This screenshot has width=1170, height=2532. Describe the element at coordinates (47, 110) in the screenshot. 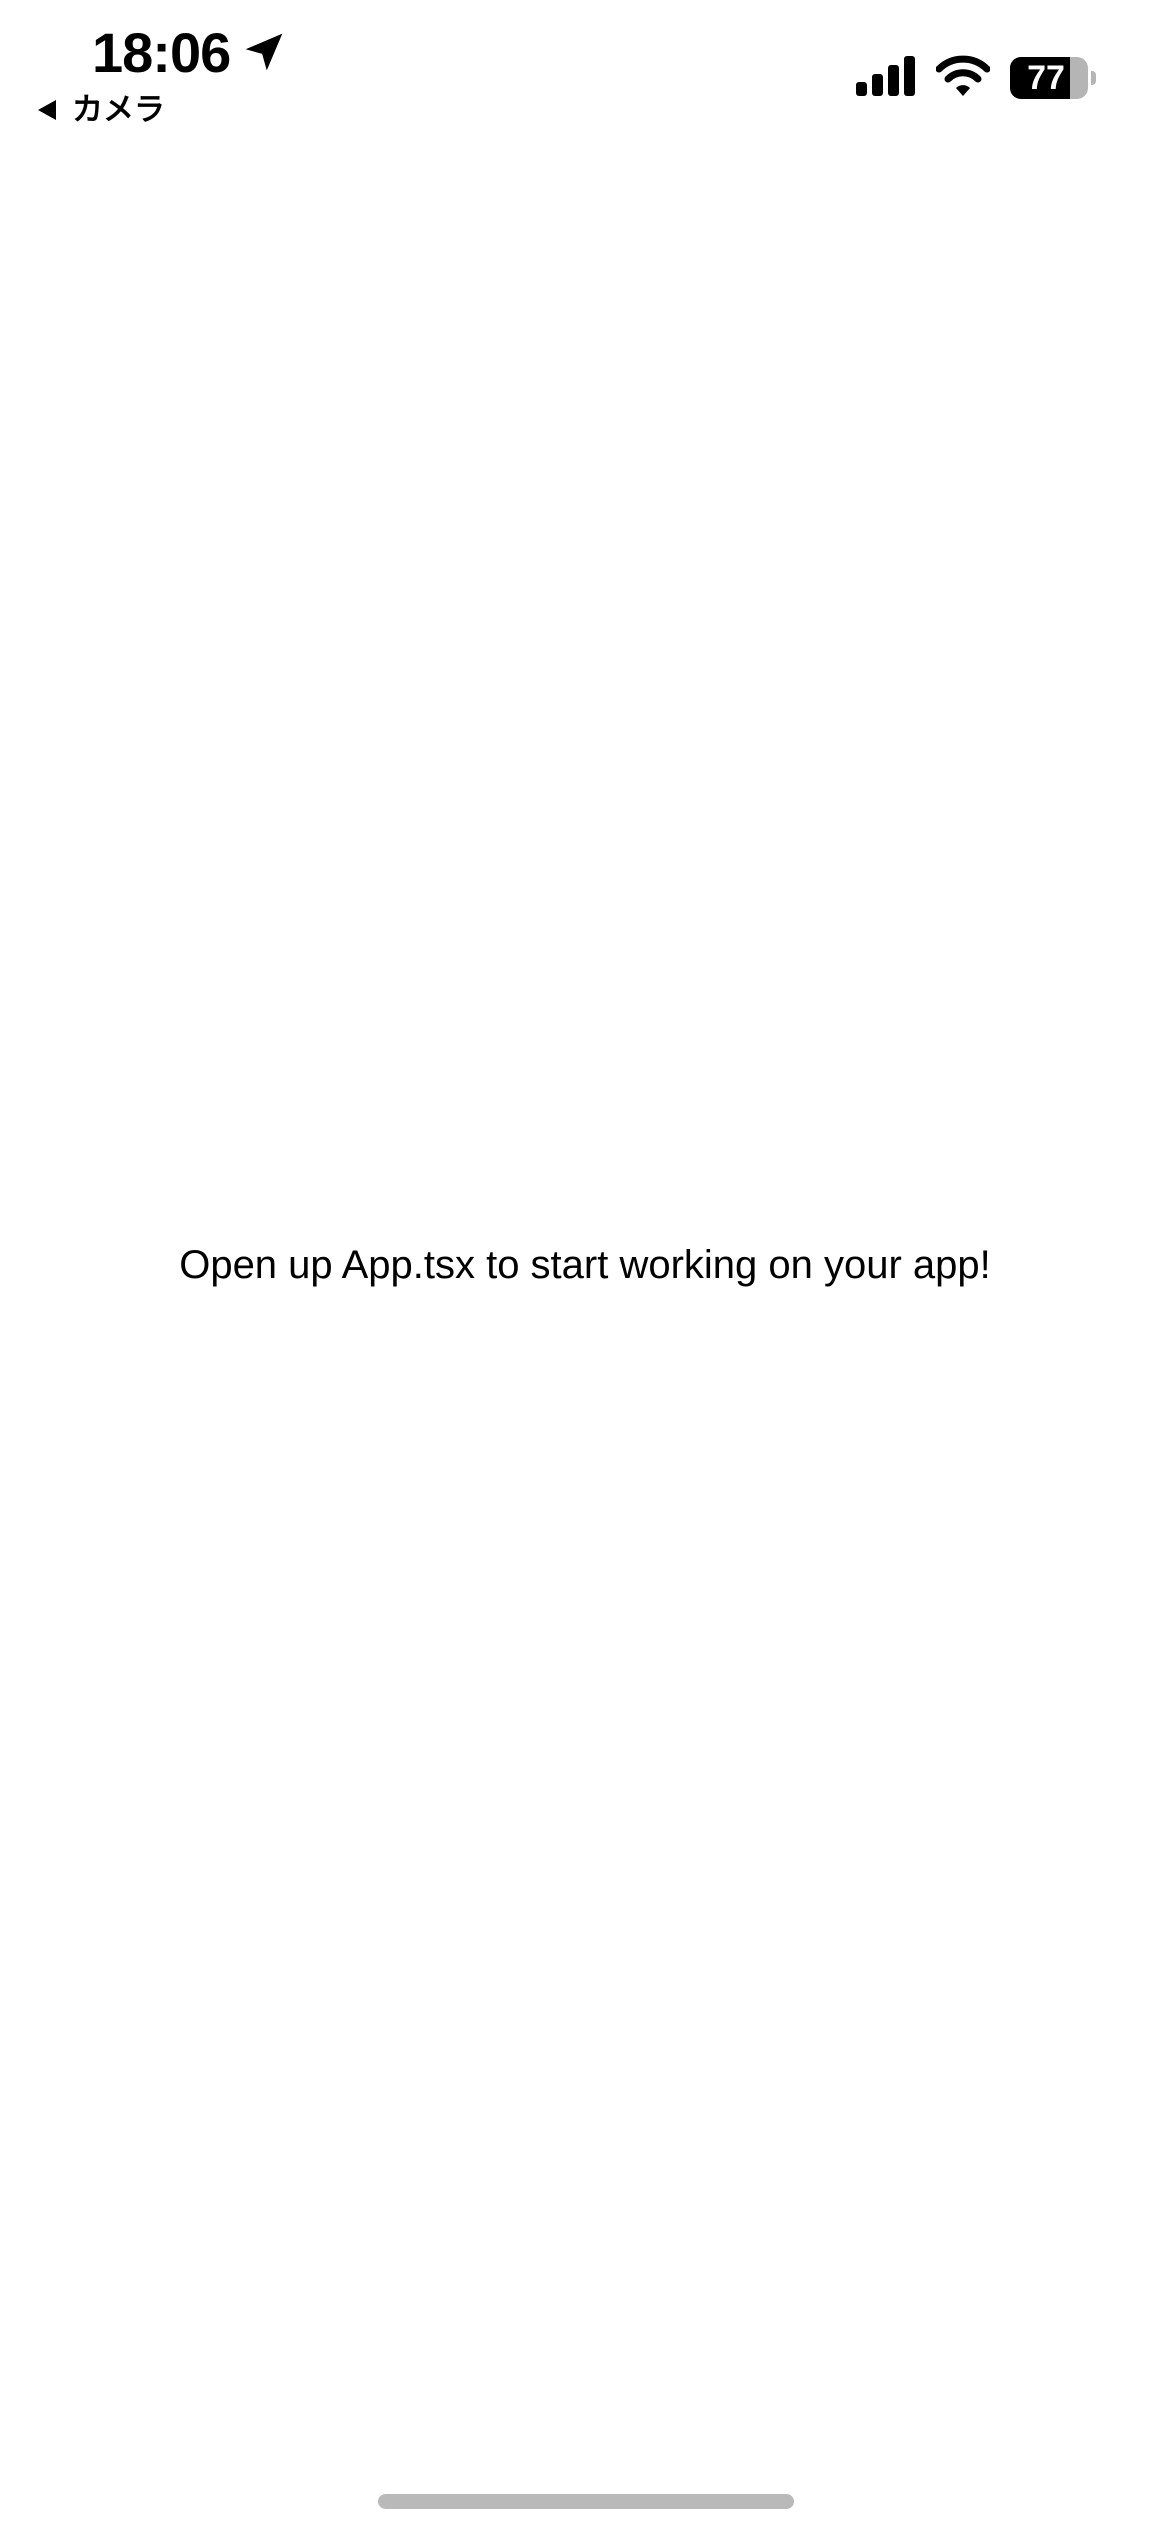

I see `back-triangle-icon` at that location.